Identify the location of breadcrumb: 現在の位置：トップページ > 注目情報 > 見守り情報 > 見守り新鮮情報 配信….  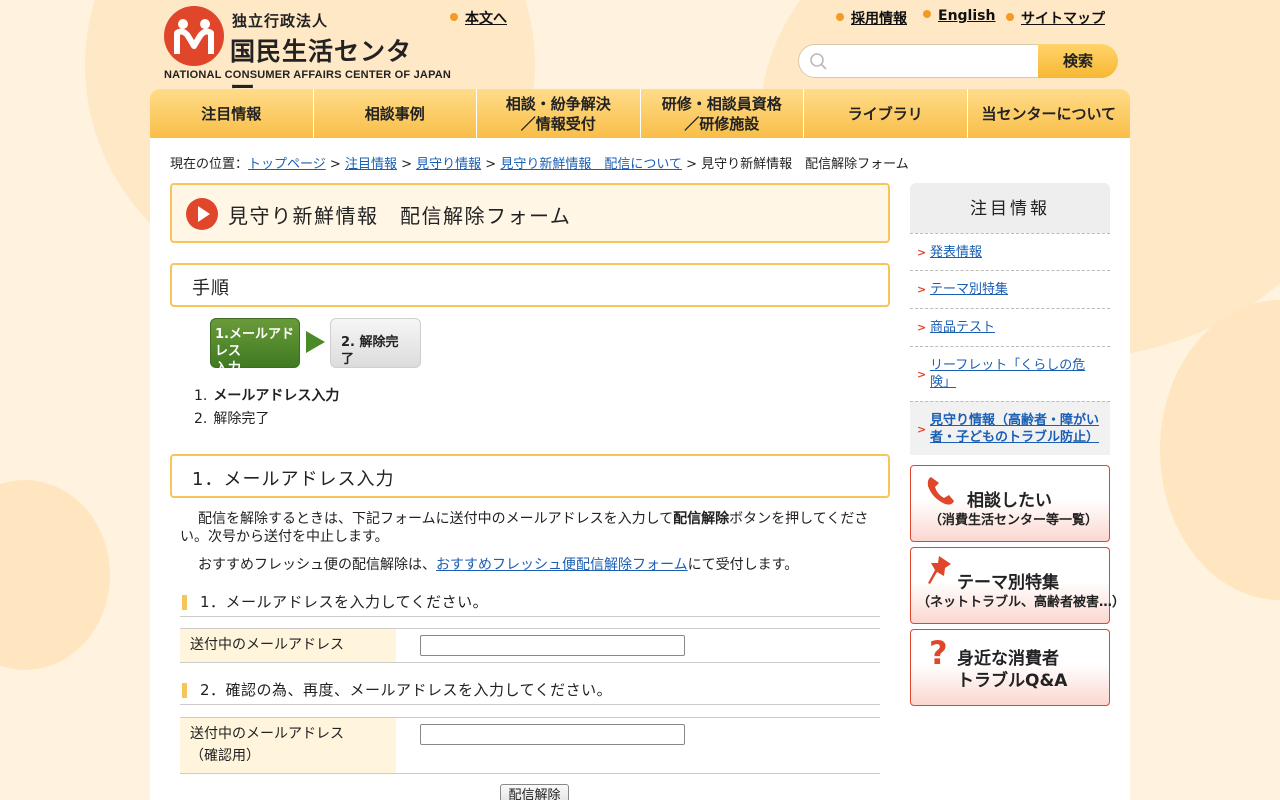
(539, 162).